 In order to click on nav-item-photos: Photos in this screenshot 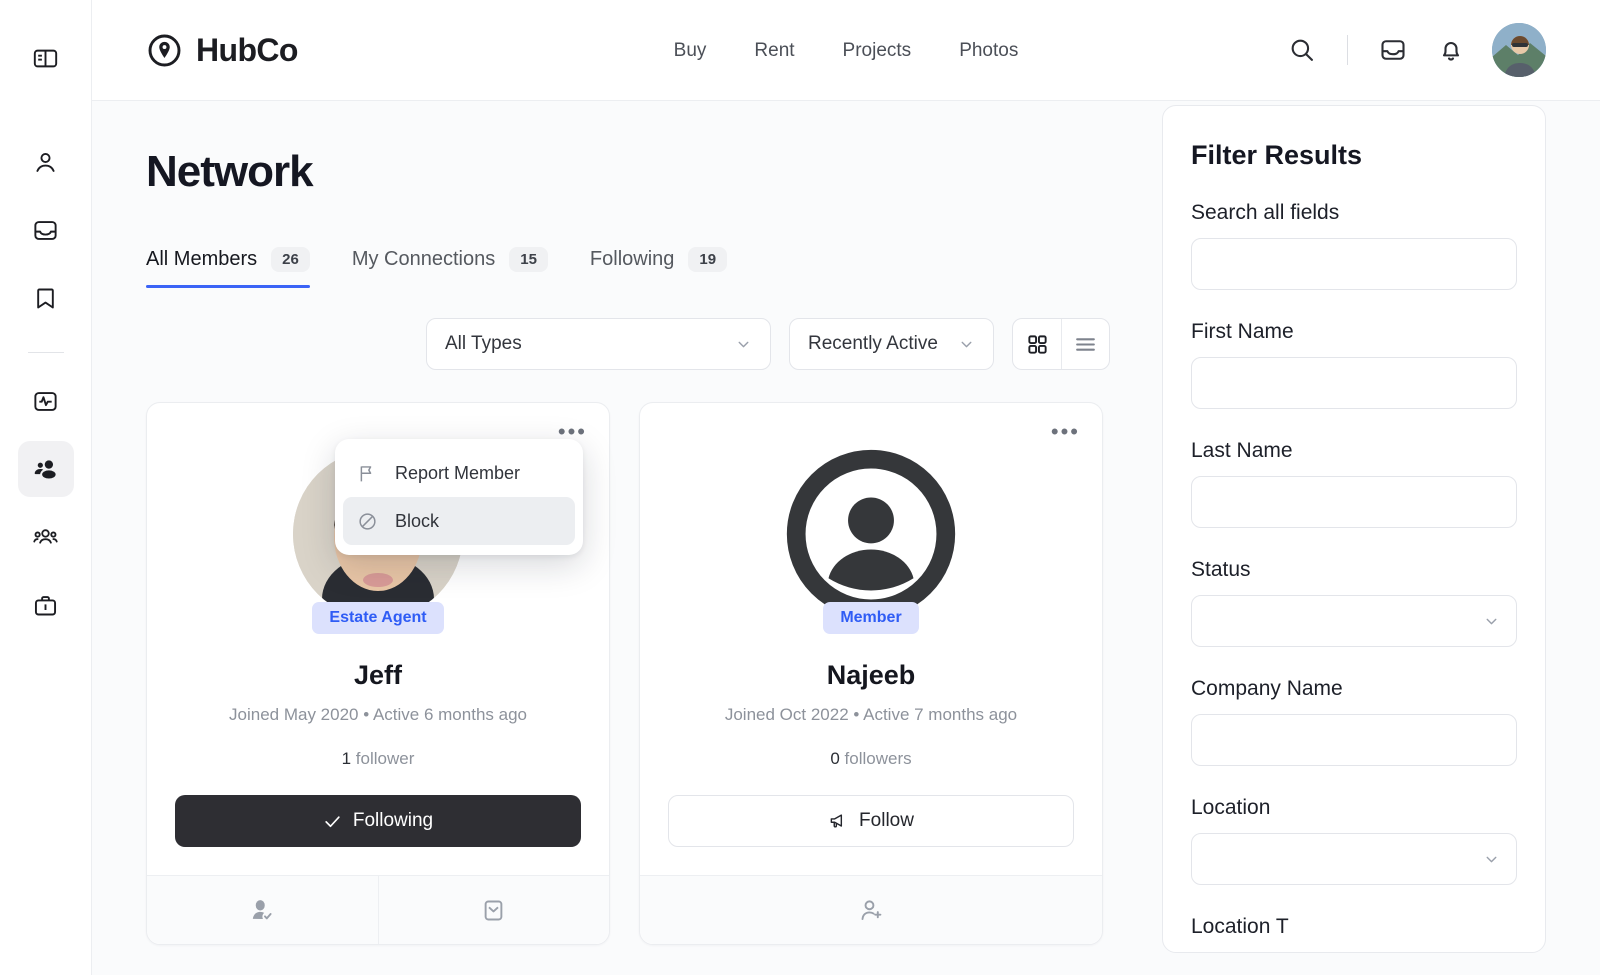, I will do `click(988, 51)`.